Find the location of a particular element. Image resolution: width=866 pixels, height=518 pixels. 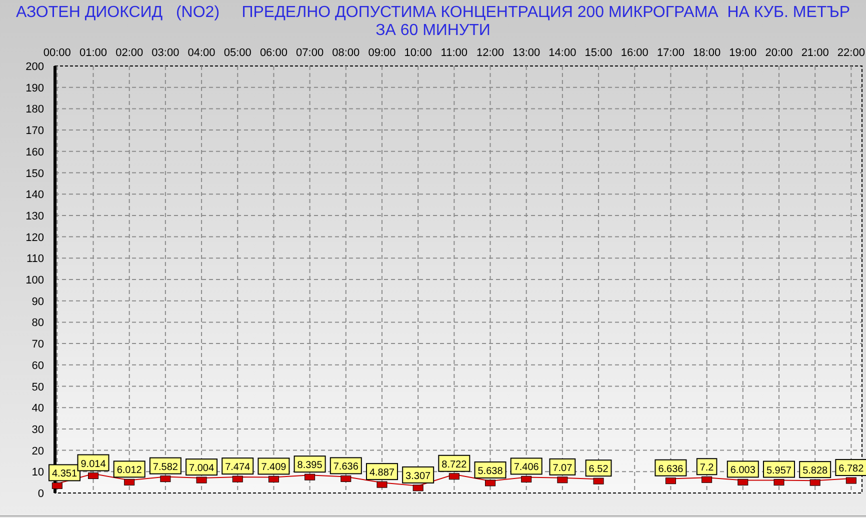

y-tick-label: 150 is located at coordinates (35, 174).